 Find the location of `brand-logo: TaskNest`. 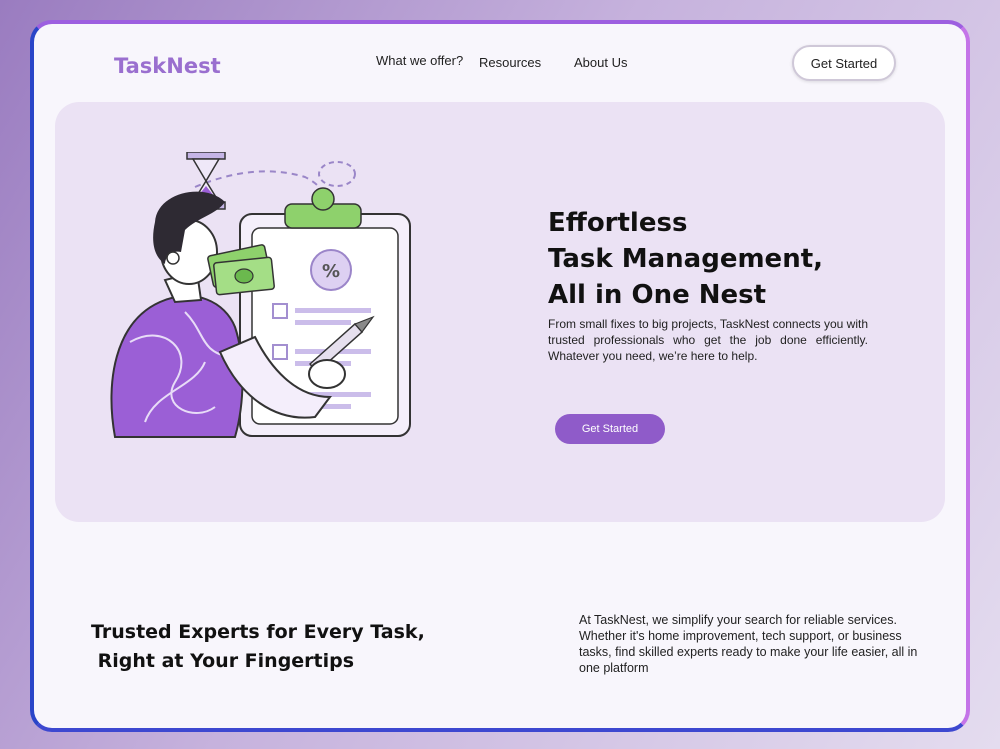

brand-logo: TaskNest is located at coordinates (167, 66).